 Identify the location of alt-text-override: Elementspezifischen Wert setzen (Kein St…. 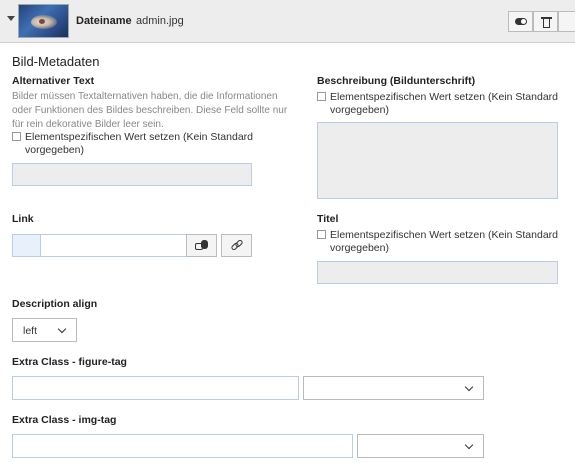
(157, 145).